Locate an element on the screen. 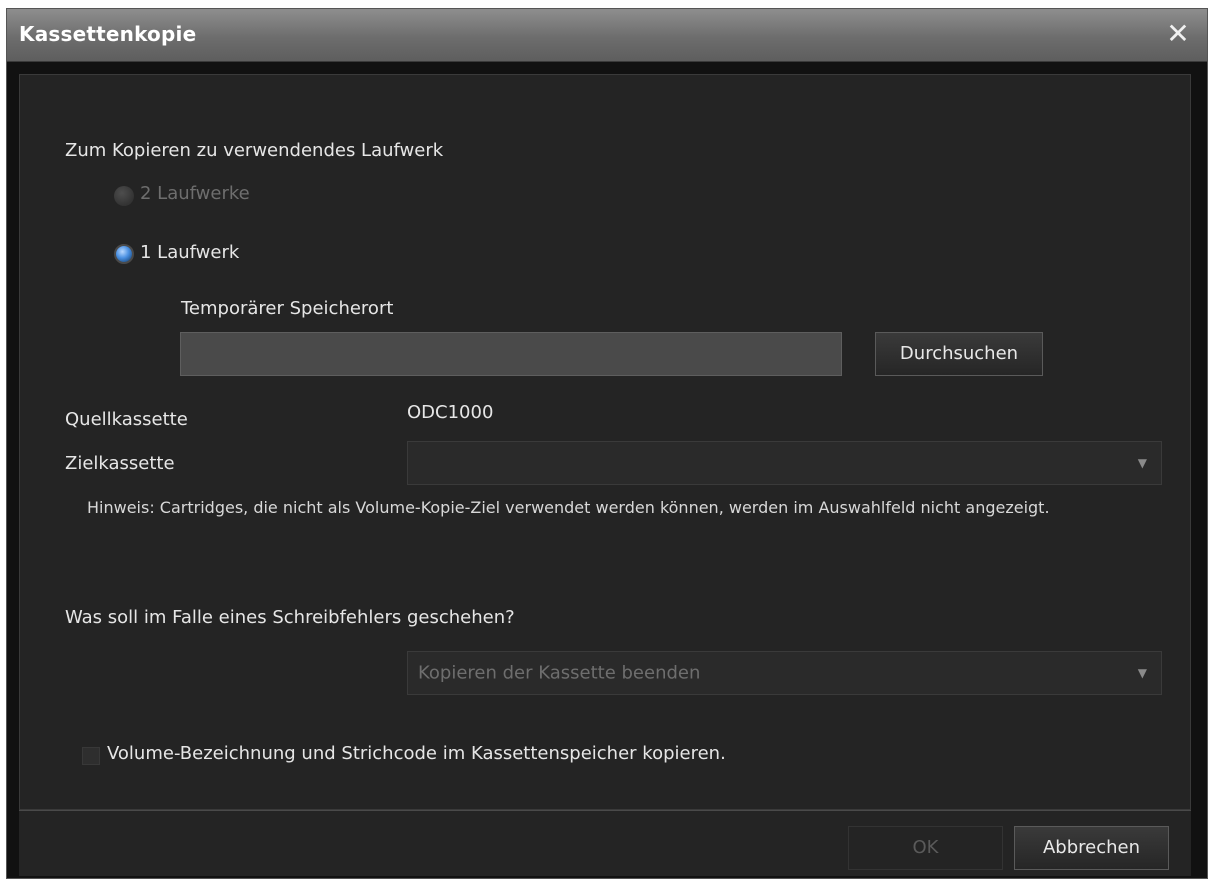 Image resolution: width=1213 pixels, height=881 pixels. source-cartridge-label: Quellkassette is located at coordinates (126, 419).